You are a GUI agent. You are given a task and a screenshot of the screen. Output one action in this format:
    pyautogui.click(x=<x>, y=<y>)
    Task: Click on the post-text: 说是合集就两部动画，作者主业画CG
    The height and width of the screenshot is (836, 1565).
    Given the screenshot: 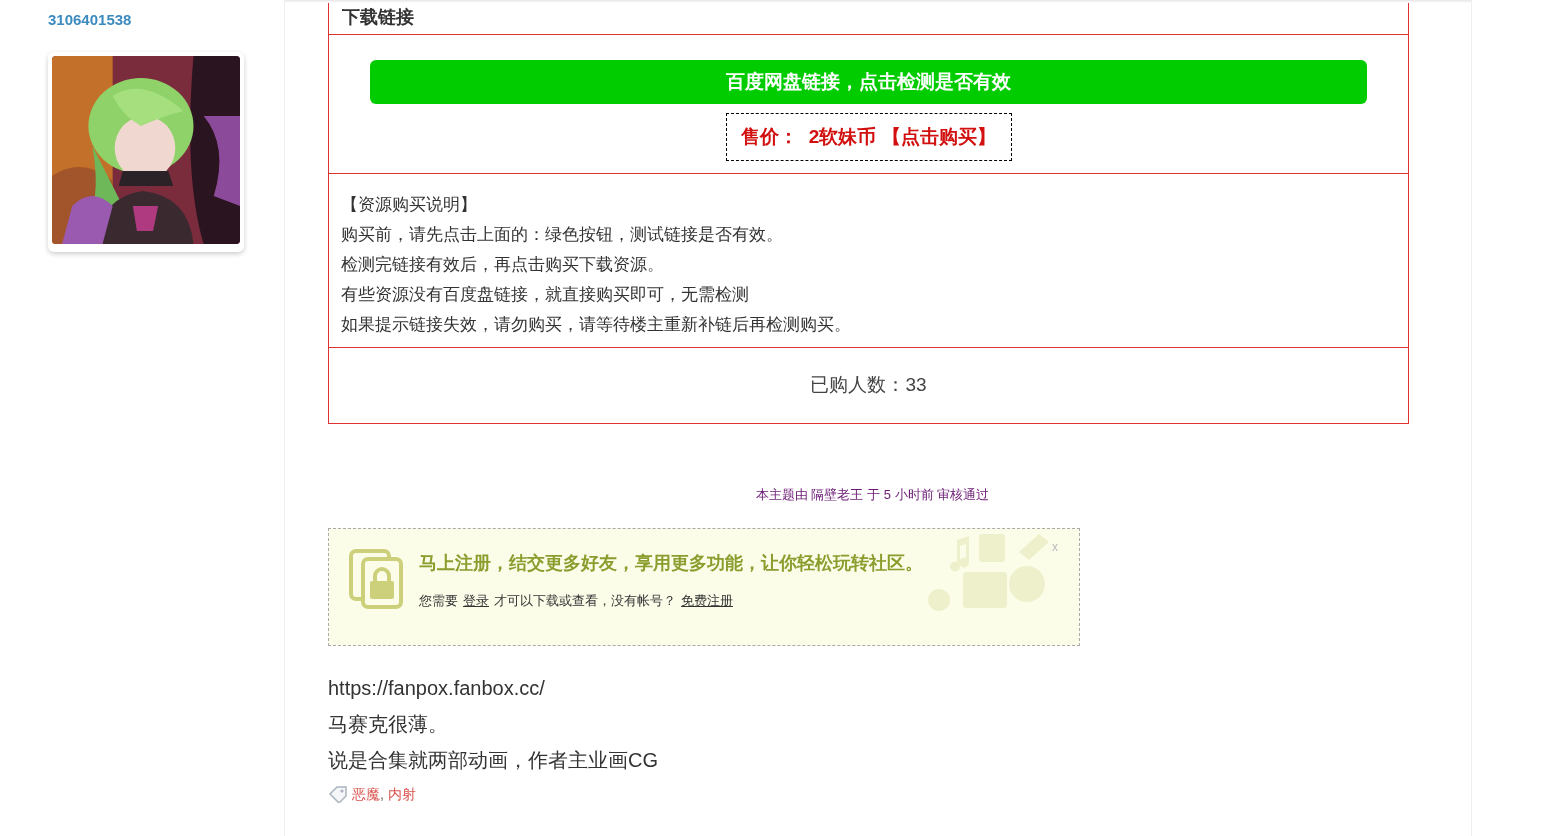 What is the action you would take?
    pyautogui.click(x=493, y=760)
    